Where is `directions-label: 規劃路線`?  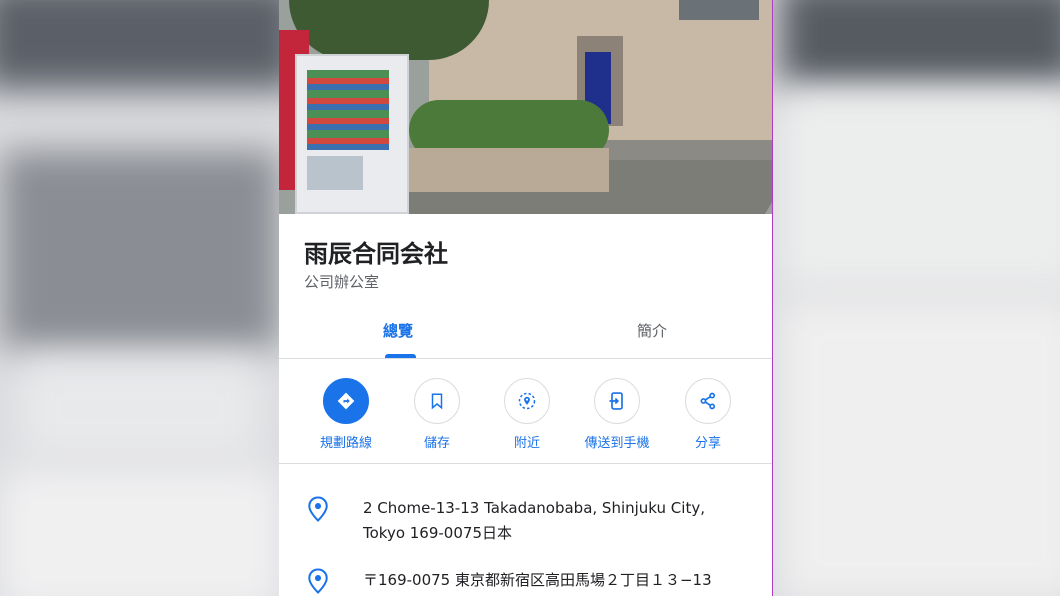 directions-label: 規劃路線 is located at coordinates (345, 443).